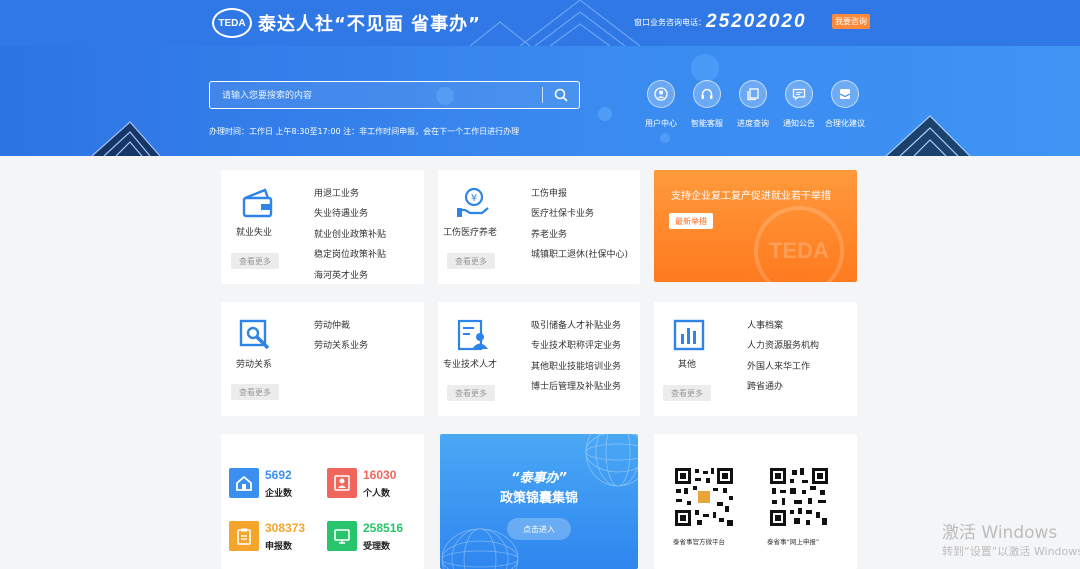  I want to click on service-list: 劳动仲裁 劳动关系业务, so click(341, 336).